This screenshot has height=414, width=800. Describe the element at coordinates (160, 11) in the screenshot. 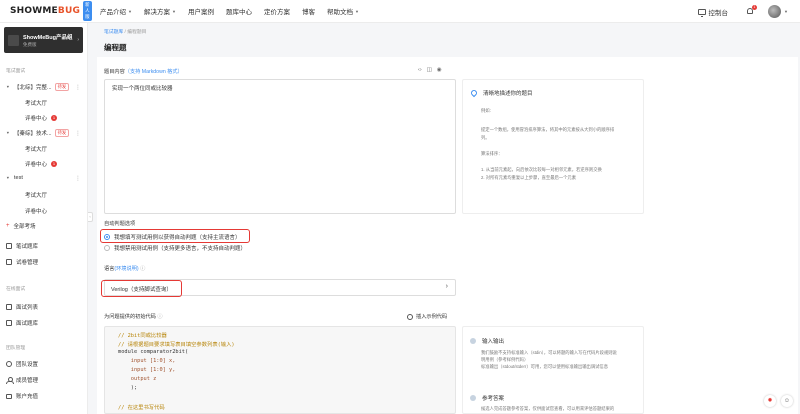

I see `nav-item-solutions: 解决方案 ▼` at that location.